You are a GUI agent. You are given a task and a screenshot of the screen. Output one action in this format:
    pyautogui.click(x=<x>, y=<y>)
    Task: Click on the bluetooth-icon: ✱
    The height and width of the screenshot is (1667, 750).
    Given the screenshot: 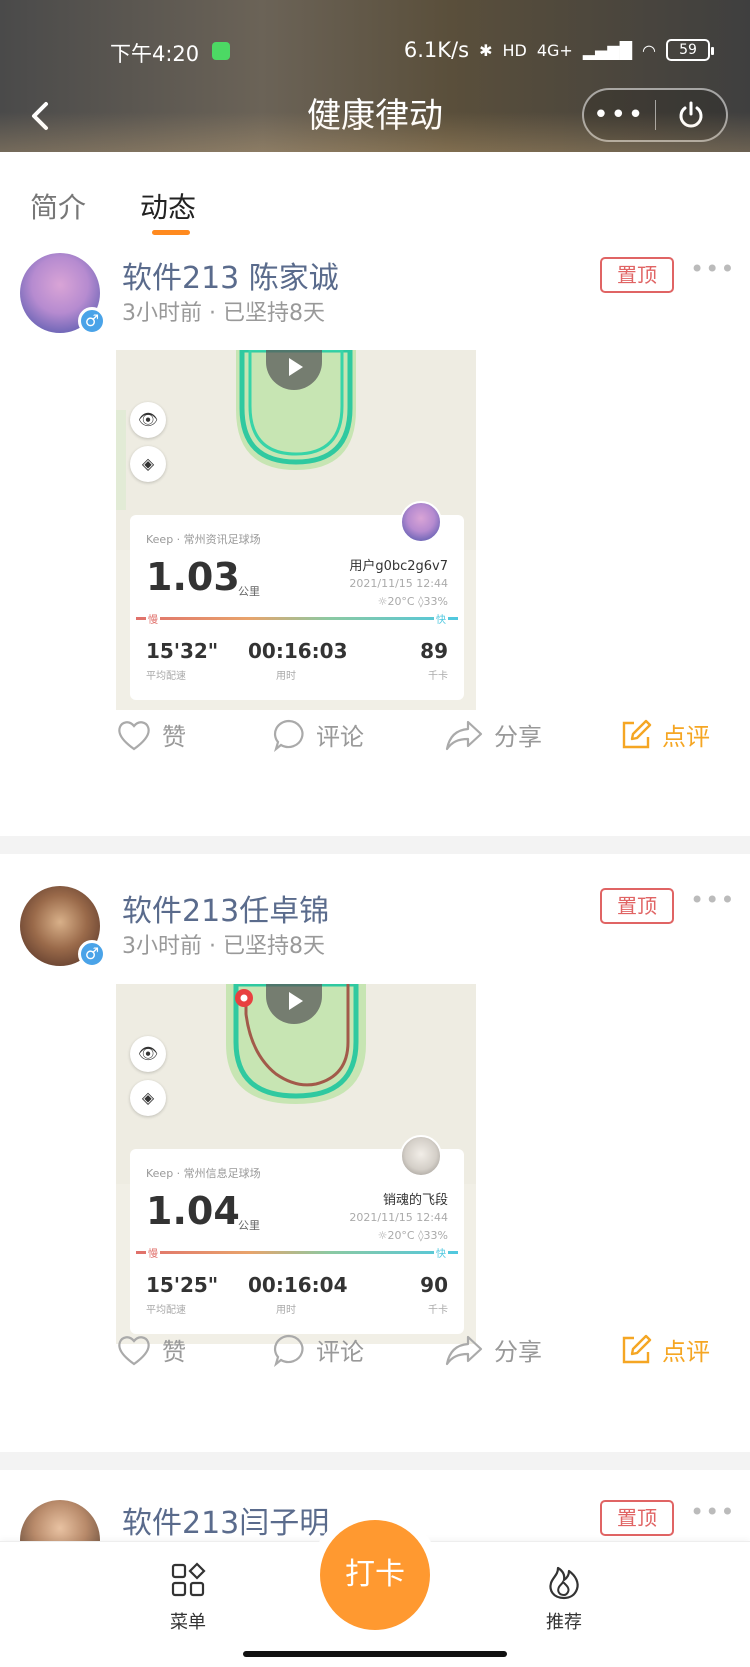 What is the action you would take?
    pyautogui.click(x=486, y=50)
    